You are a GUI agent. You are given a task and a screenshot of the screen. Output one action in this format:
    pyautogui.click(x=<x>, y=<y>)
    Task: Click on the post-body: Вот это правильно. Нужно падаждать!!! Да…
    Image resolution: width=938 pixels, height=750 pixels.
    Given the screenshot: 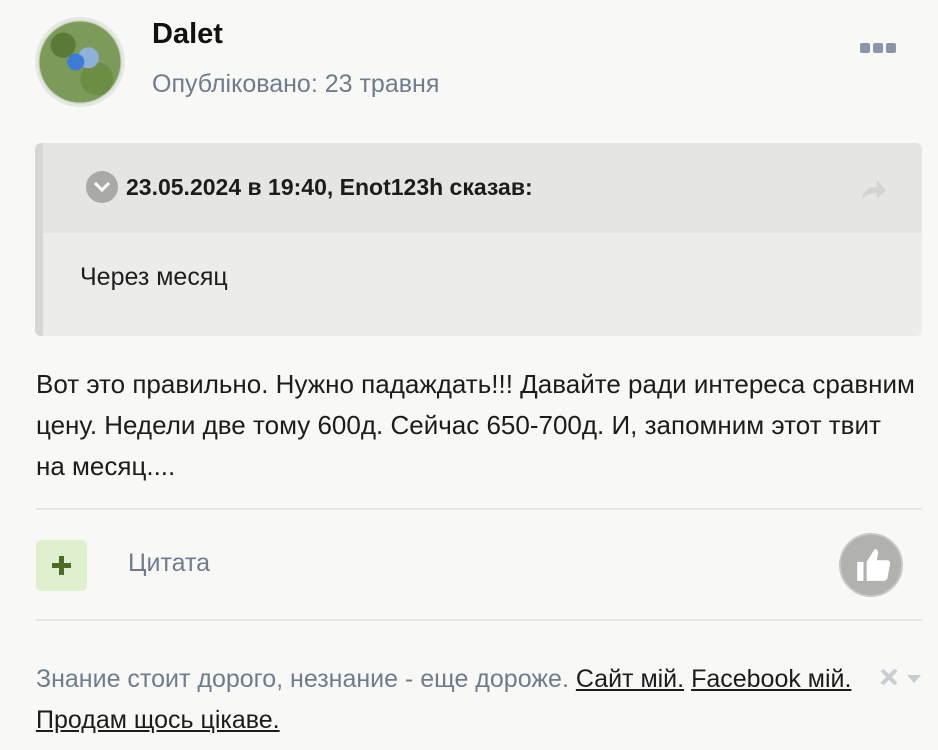 What is the action you would take?
    pyautogui.click(x=475, y=425)
    